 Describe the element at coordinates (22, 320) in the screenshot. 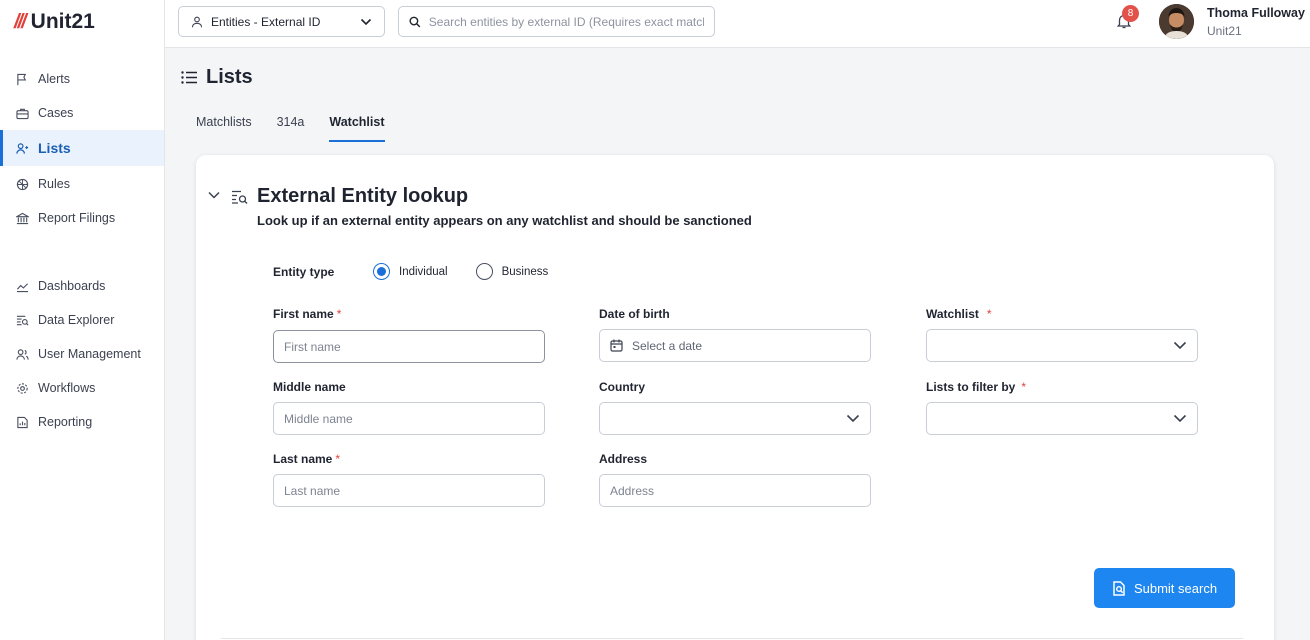

I see `data-search-icon` at that location.